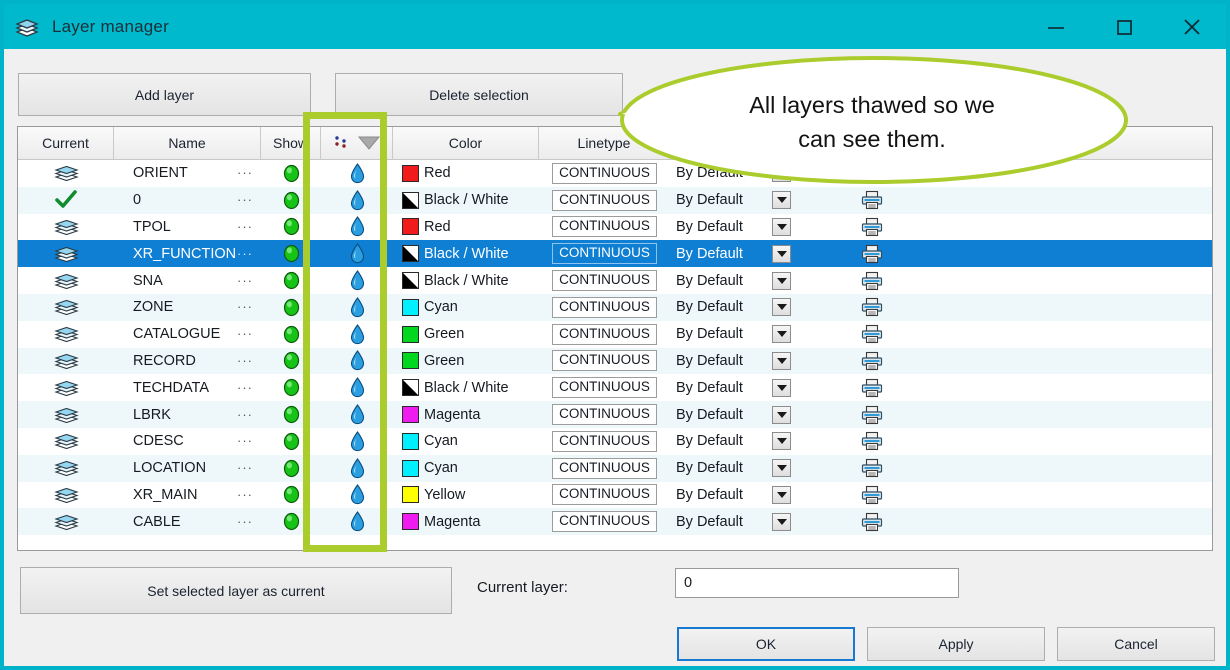  I want to click on column-header-color: Color, so click(466, 143).